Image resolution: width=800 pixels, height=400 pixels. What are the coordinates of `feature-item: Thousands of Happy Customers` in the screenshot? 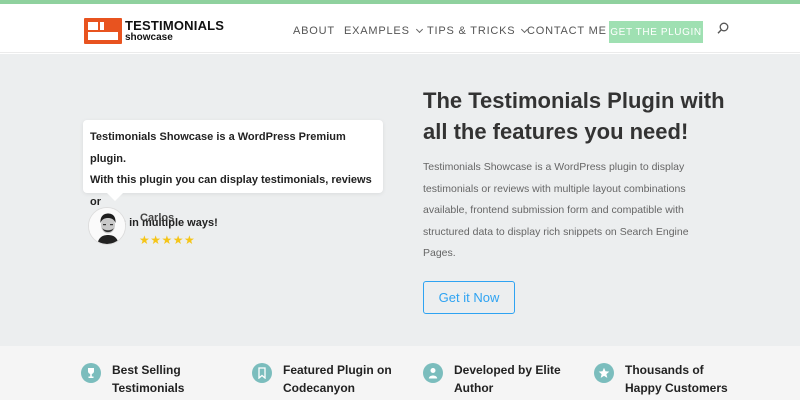 It's located at (661, 379).